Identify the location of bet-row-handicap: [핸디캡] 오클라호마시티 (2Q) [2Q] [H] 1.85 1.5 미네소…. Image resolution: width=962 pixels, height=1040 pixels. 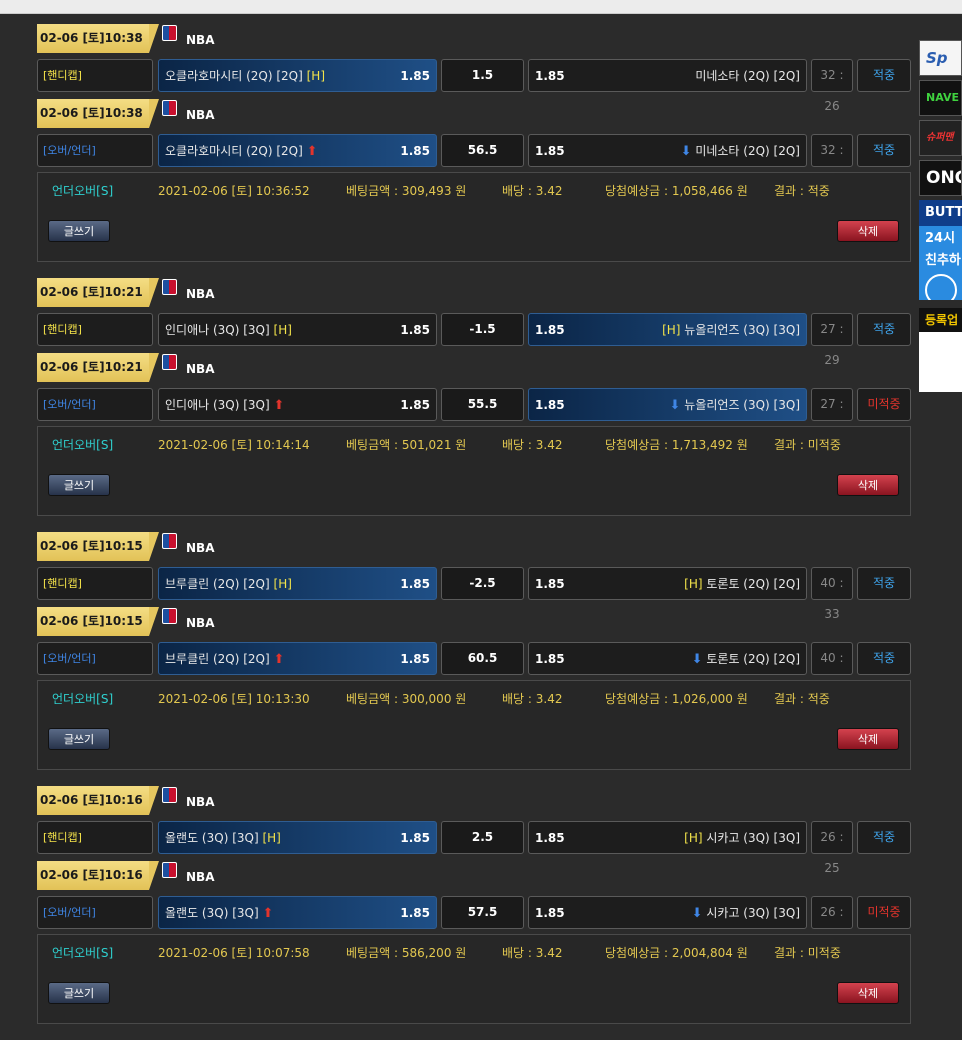
(474, 86).